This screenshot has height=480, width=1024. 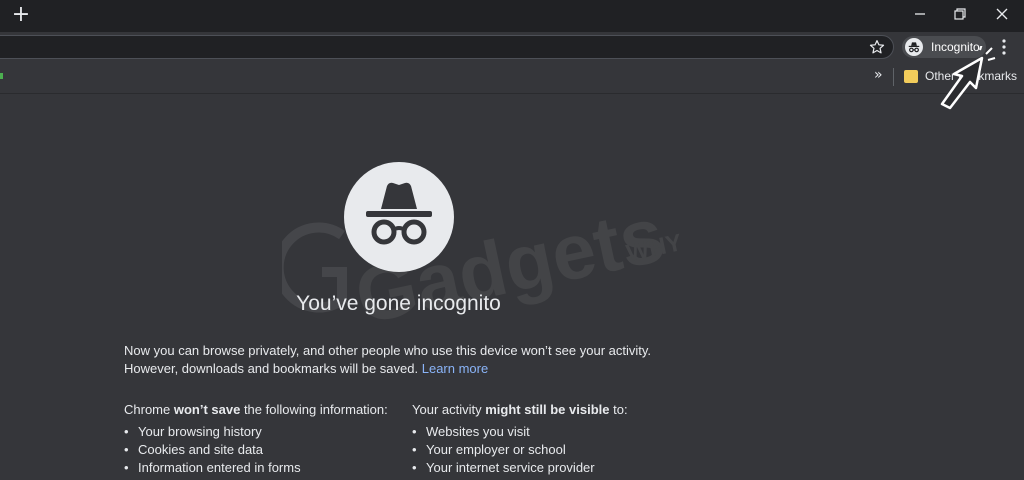 I want to click on close-icon, so click(x=1002, y=14).